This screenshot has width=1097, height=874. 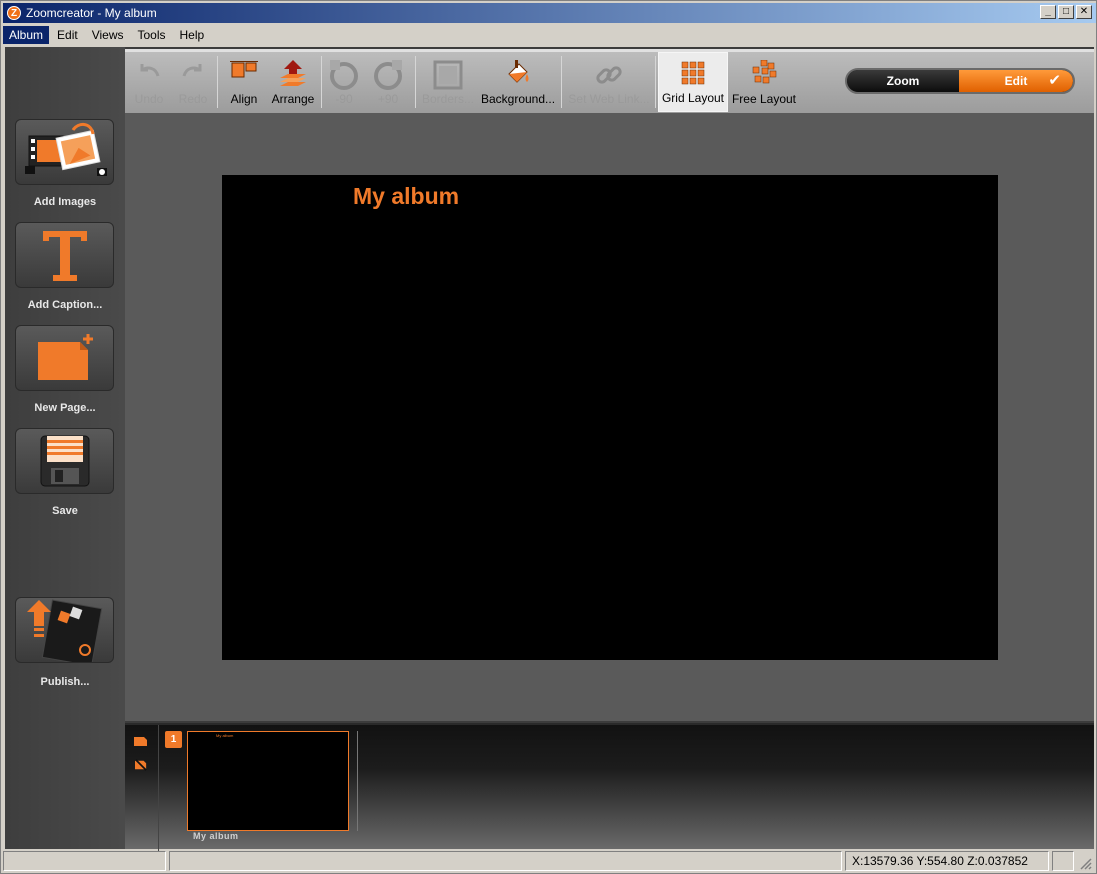 What do you see at coordinates (152, 35) in the screenshot?
I see `menu-tools: Tools` at bounding box center [152, 35].